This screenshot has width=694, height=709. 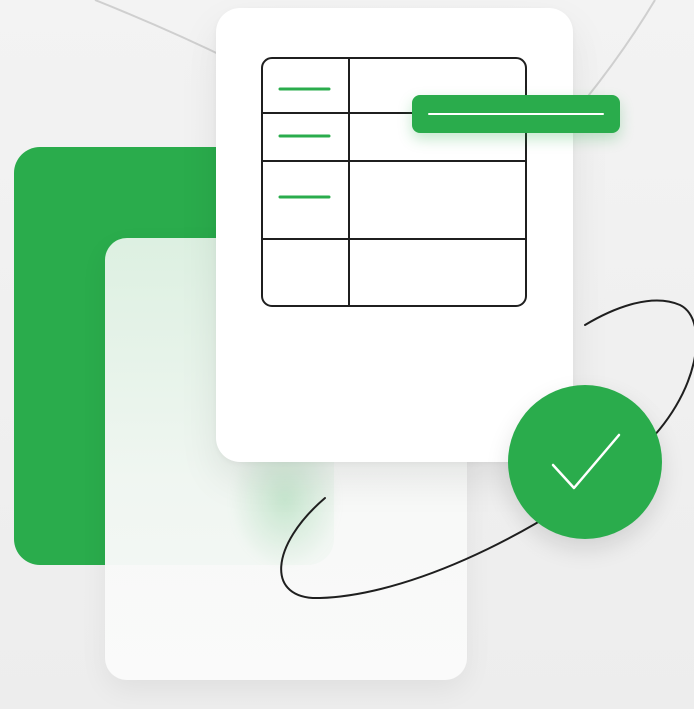 I want to click on approved-badge, so click(x=585, y=462).